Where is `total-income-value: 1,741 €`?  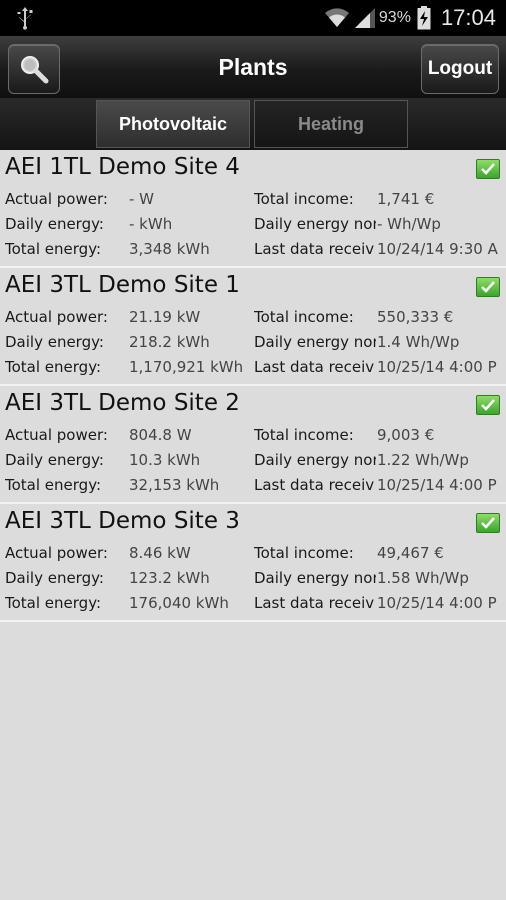 total-income-value: 1,741 € is located at coordinates (406, 199).